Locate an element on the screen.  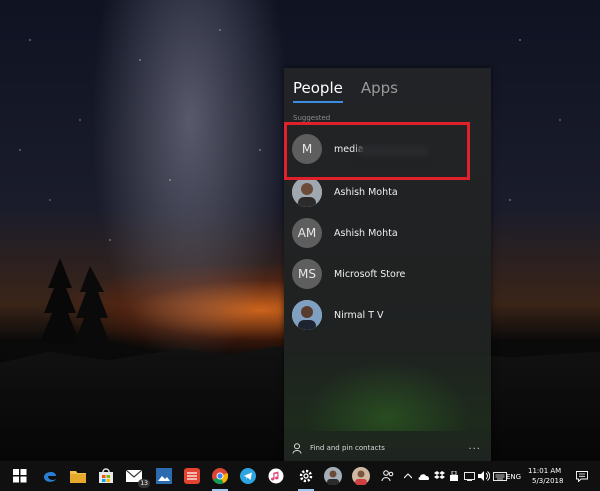
contact-name: Nirmal T V is located at coordinates (359, 315).